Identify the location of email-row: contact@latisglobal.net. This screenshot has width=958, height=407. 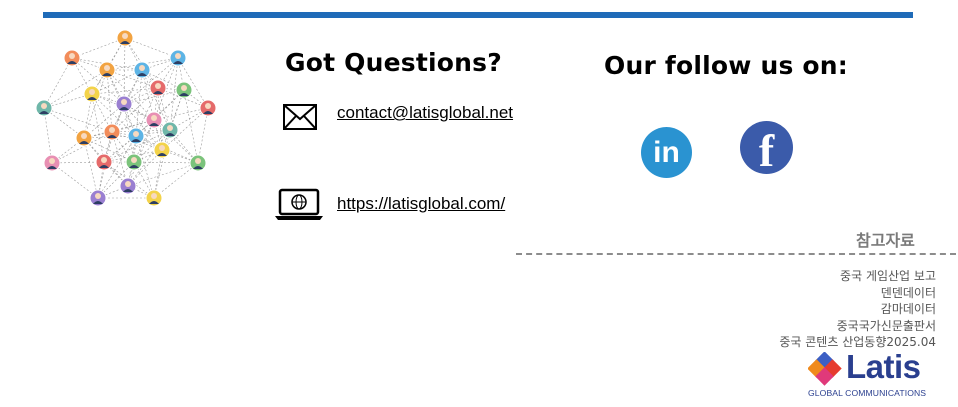
(398, 116).